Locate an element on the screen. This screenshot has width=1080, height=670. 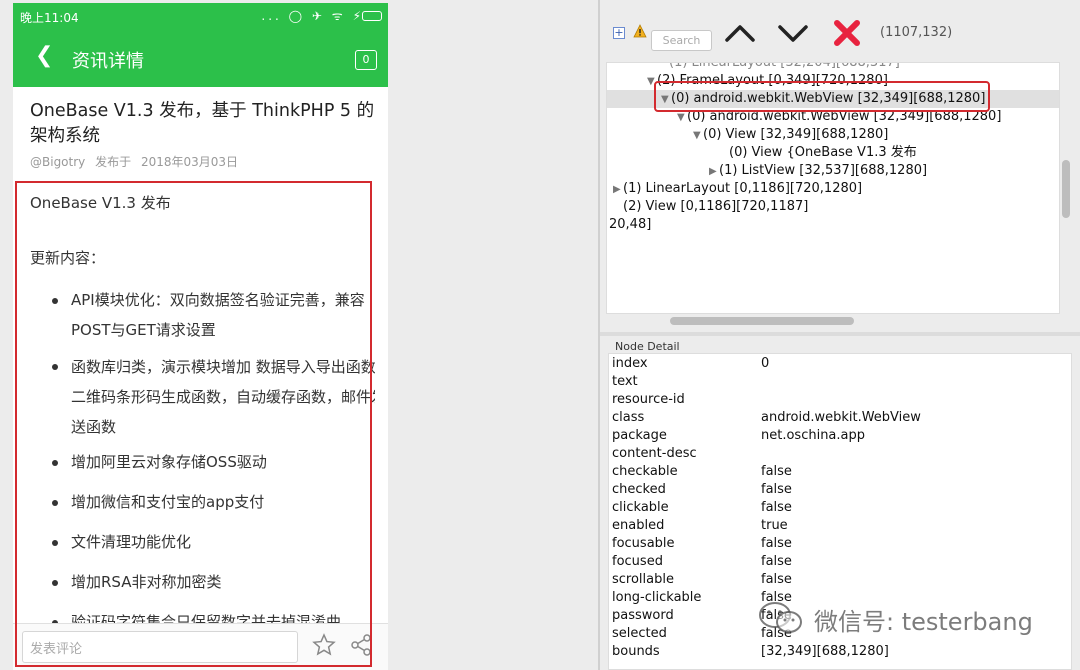
article-title: OneBase V1.3 发布，基于 ThinkPHP 5 的架构系统 is located at coordinates (202, 123).